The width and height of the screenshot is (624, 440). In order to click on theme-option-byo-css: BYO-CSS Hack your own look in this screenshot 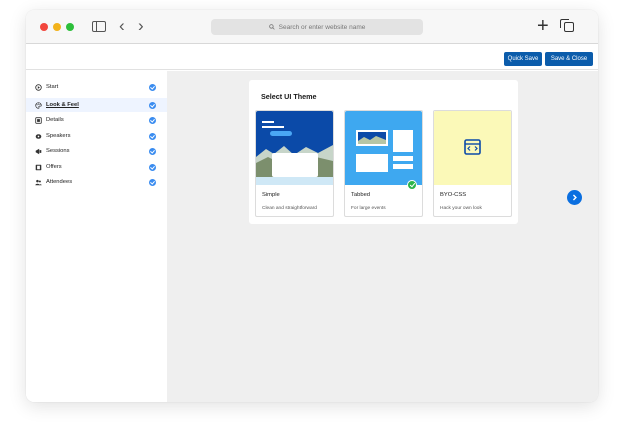, I will do `click(472, 163)`.